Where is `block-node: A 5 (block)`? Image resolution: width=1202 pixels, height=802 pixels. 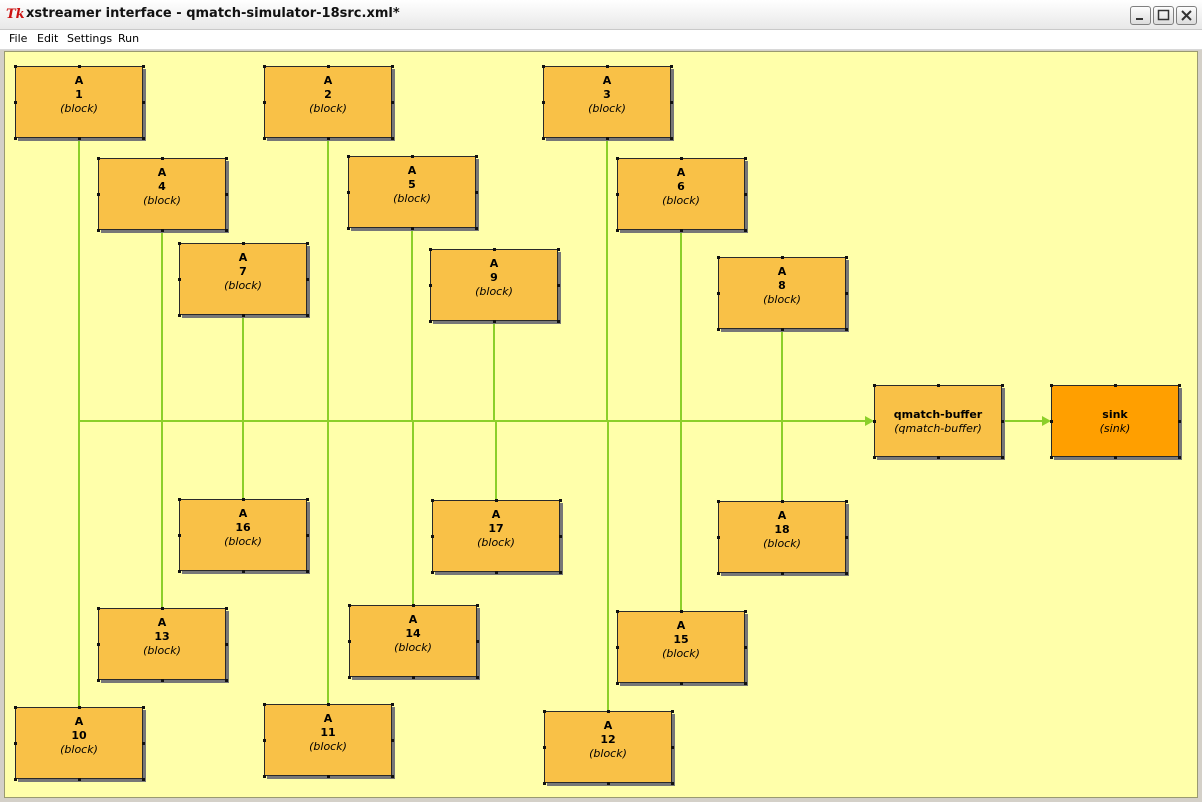
block-node: A 5 (block) is located at coordinates (412, 192).